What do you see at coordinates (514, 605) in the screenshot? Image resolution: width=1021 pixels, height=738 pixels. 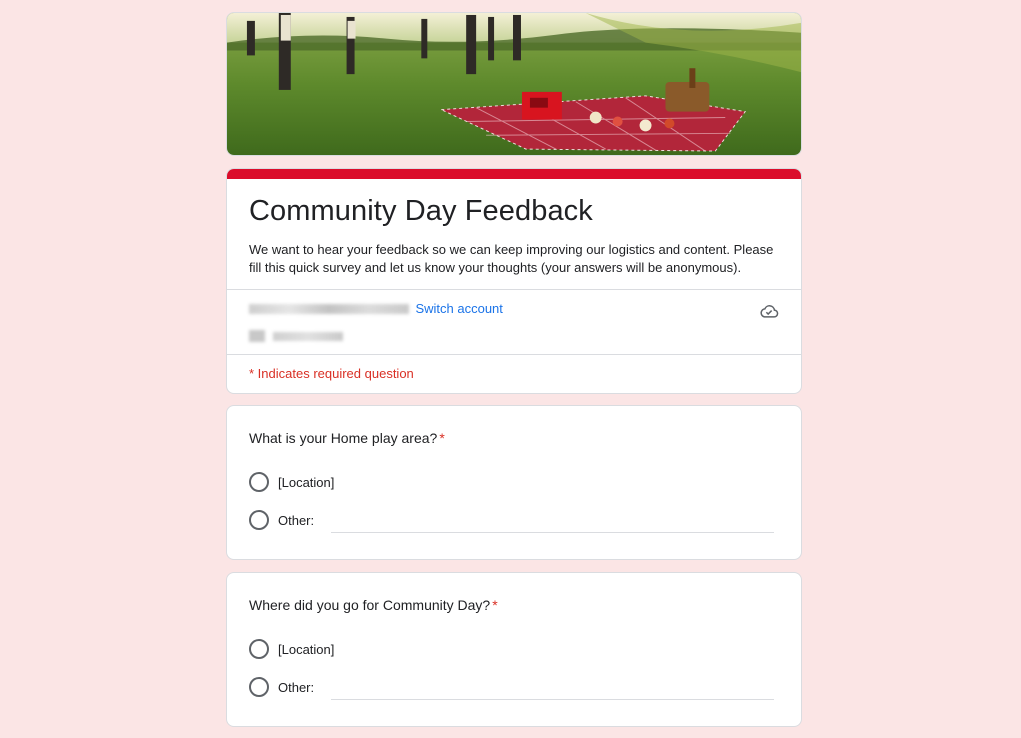 I see `question-title: Where did you go for Community Day? *` at bounding box center [514, 605].